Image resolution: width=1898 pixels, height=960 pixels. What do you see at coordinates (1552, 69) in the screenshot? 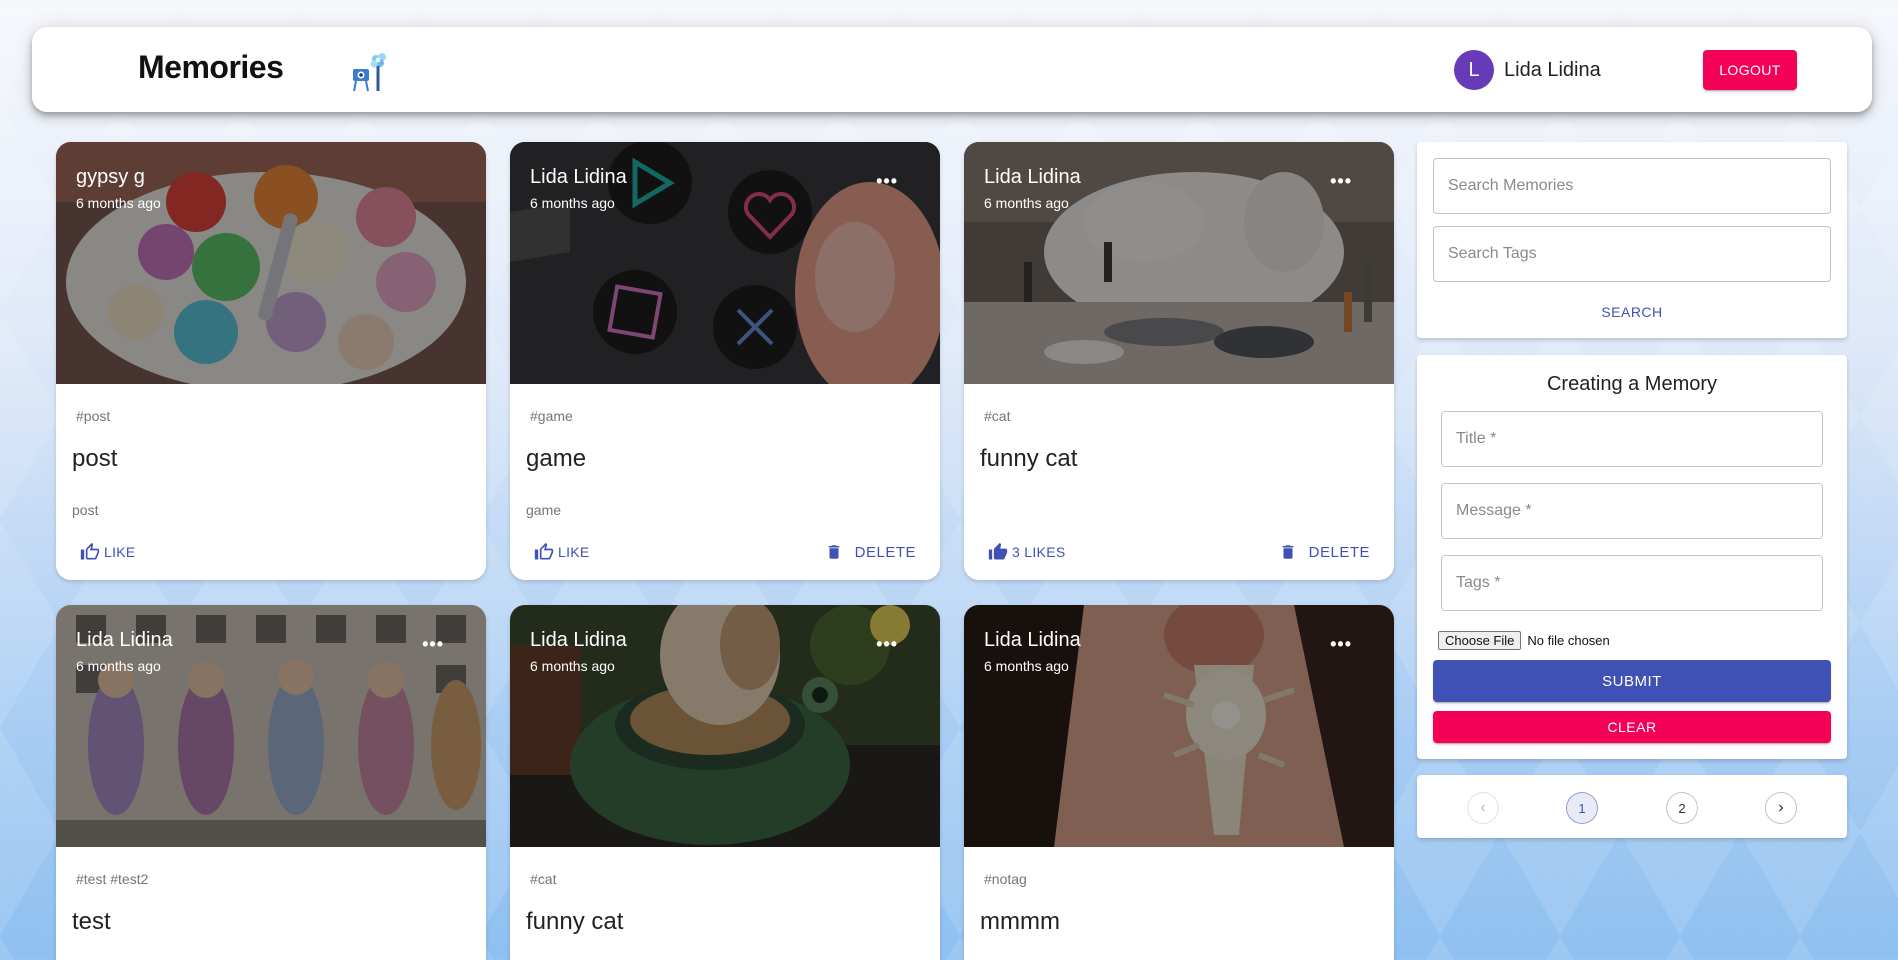
I see `user-name: Lida Lidina` at bounding box center [1552, 69].